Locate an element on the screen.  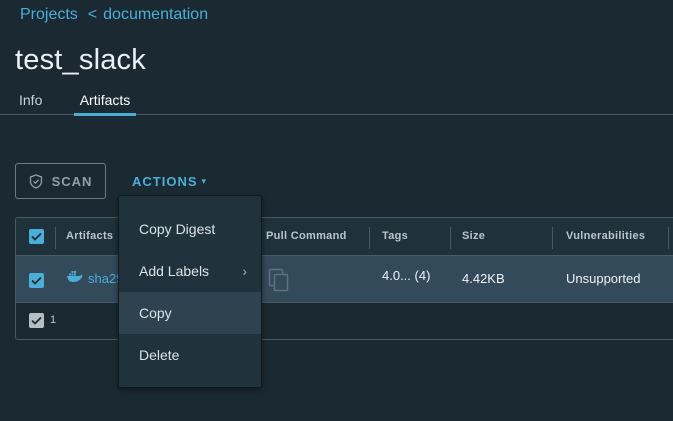
docker-icon is located at coordinates (74, 278).